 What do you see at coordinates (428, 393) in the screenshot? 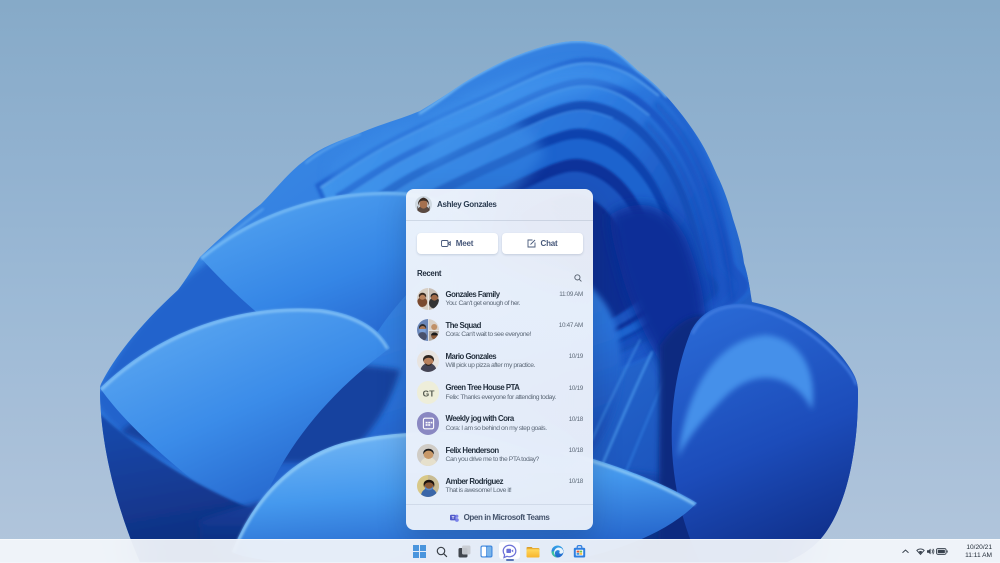
I see `svg-text: GT` at bounding box center [428, 393].